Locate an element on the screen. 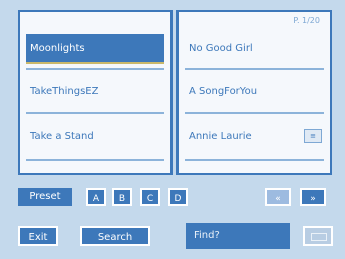  prev-page-button: « is located at coordinates (278, 197).